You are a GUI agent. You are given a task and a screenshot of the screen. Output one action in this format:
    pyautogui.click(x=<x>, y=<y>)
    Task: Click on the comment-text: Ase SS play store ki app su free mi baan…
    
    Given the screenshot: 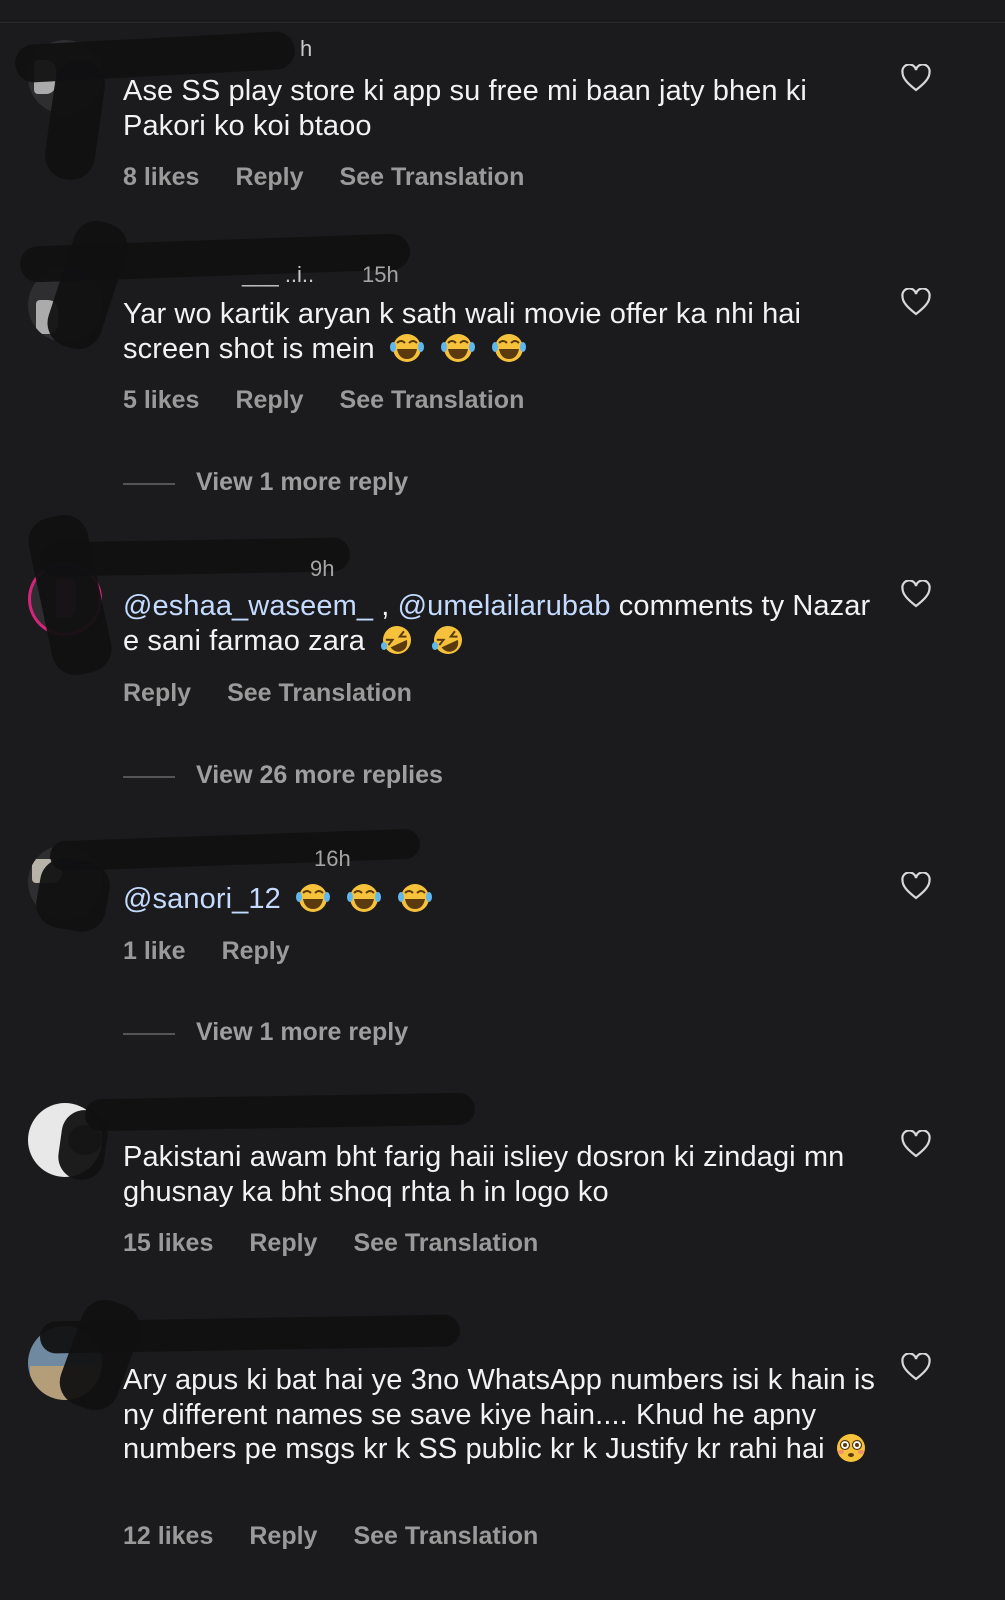 What is the action you would take?
    pyautogui.click(x=465, y=108)
    